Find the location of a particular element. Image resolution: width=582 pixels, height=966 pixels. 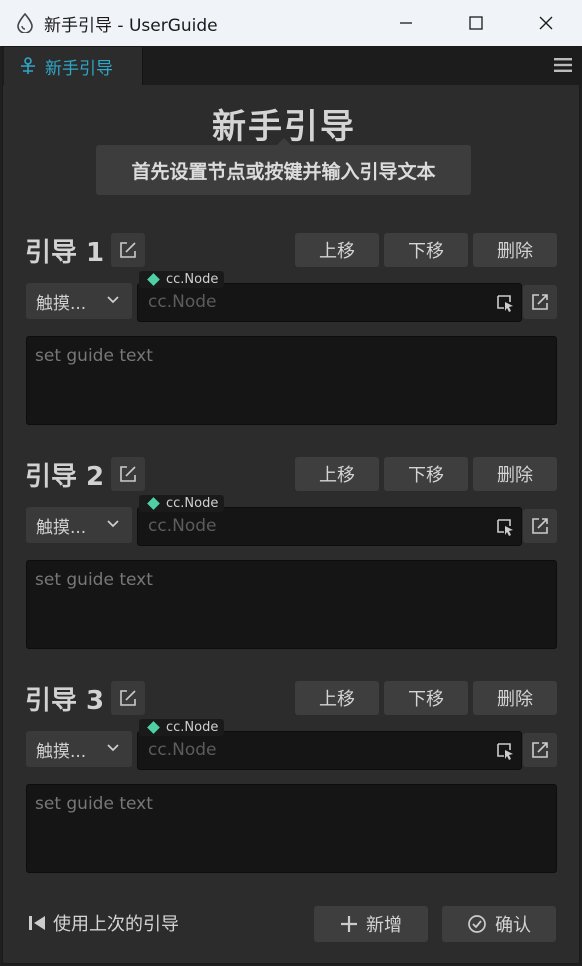

hamburger-menu-icon is located at coordinates (563, 65).